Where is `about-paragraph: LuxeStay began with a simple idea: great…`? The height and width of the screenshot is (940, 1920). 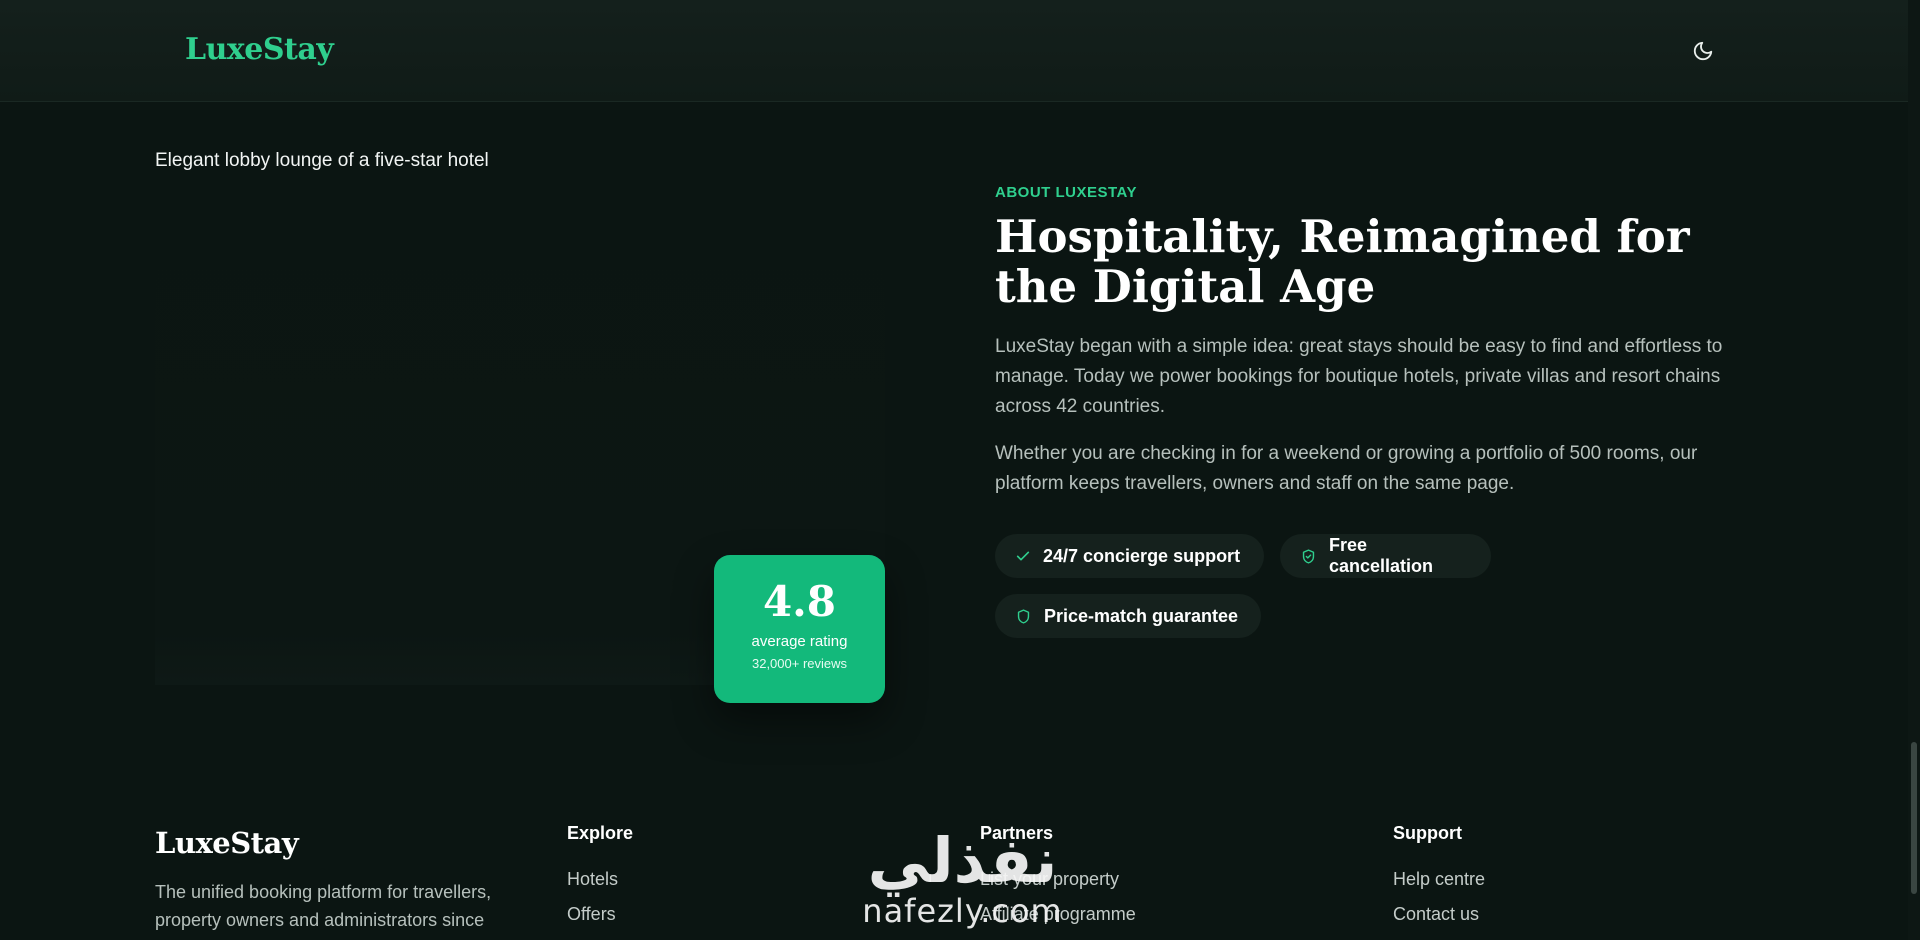 about-paragraph: LuxeStay began with a simple idea: great… is located at coordinates (1359, 376).